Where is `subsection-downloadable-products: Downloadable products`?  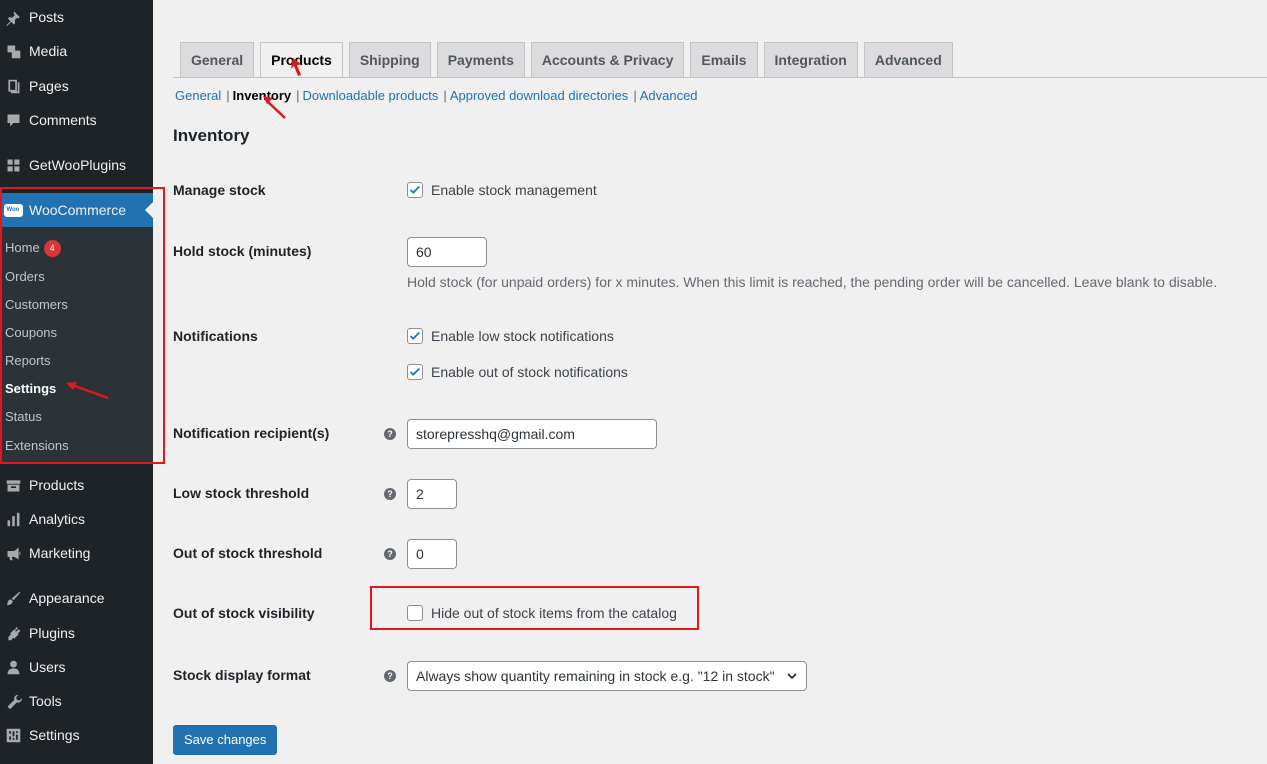 subsection-downloadable-products: Downloadable products is located at coordinates (371, 95).